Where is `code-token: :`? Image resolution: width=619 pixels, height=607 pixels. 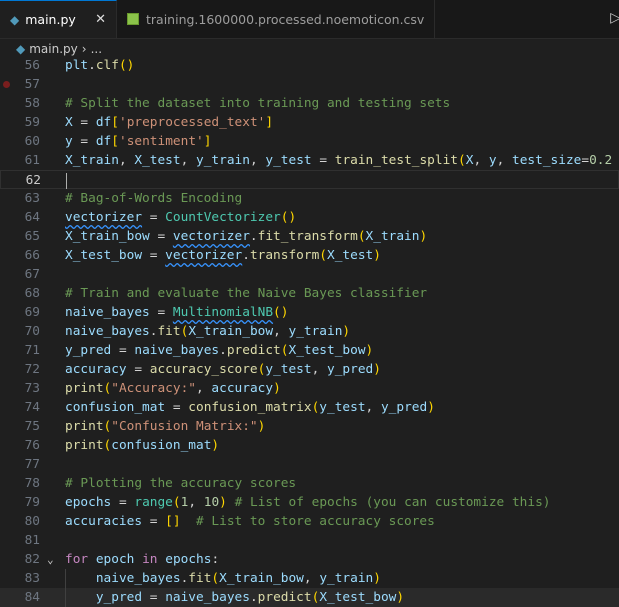
code-token: : is located at coordinates (215, 559).